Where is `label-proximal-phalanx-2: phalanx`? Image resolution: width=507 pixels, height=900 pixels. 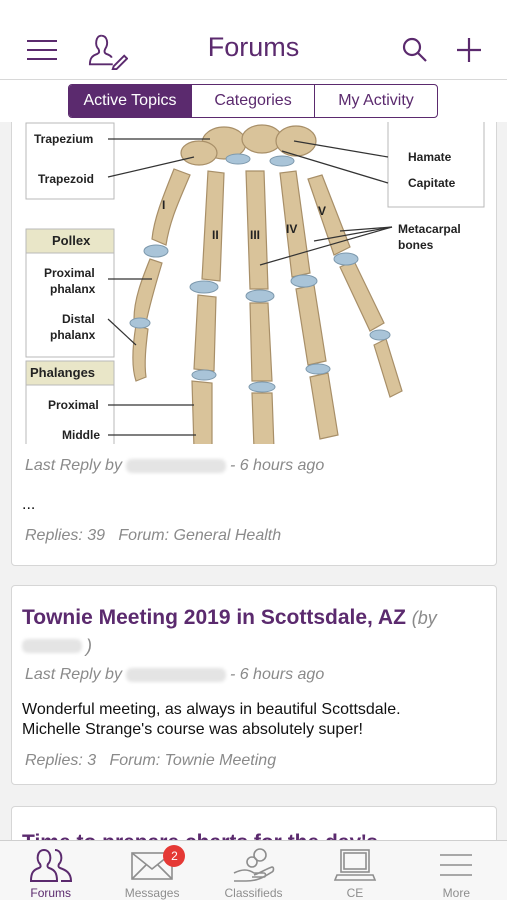
label-proximal-phalanx-2: phalanx is located at coordinates (73, 289).